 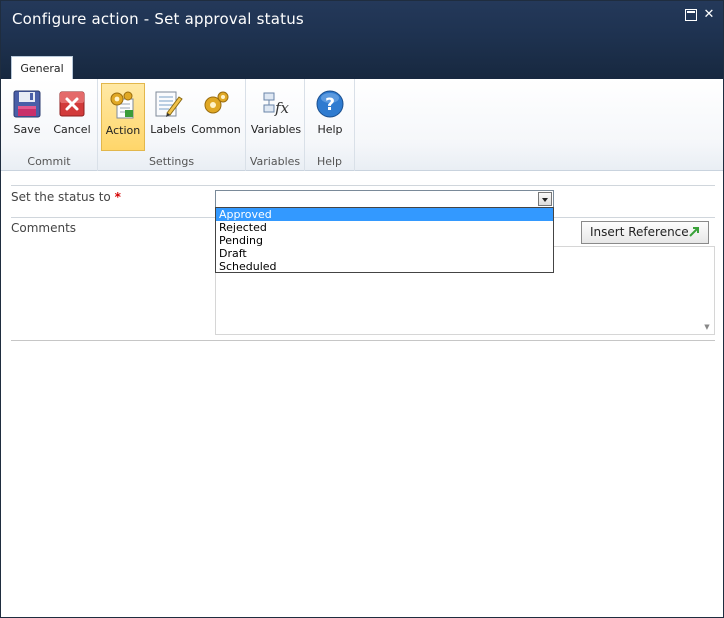 What do you see at coordinates (384, 214) in the screenshot?
I see `status-option-approved: Approved` at bounding box center [384, 214].